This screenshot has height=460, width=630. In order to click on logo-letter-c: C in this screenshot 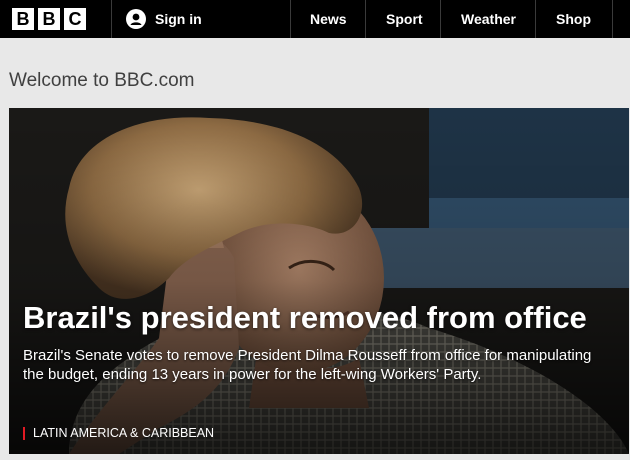, I will do `click(75, 19)`.